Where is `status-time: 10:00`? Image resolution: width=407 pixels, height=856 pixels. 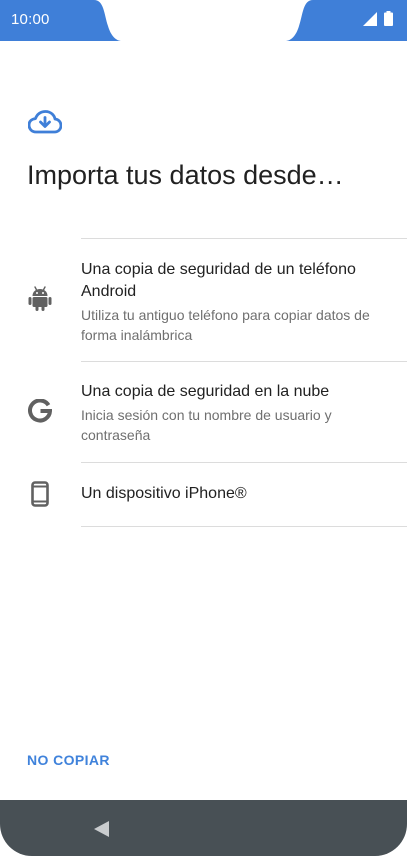 status-time: 10:00 is located at coordinates (30, 19).